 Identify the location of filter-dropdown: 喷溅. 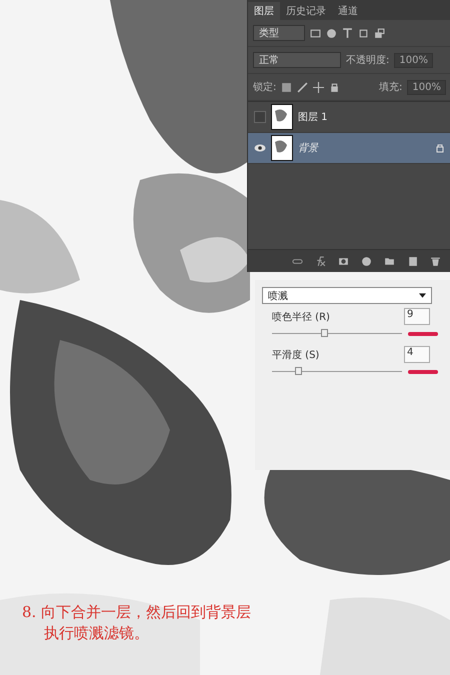
(347, 295).